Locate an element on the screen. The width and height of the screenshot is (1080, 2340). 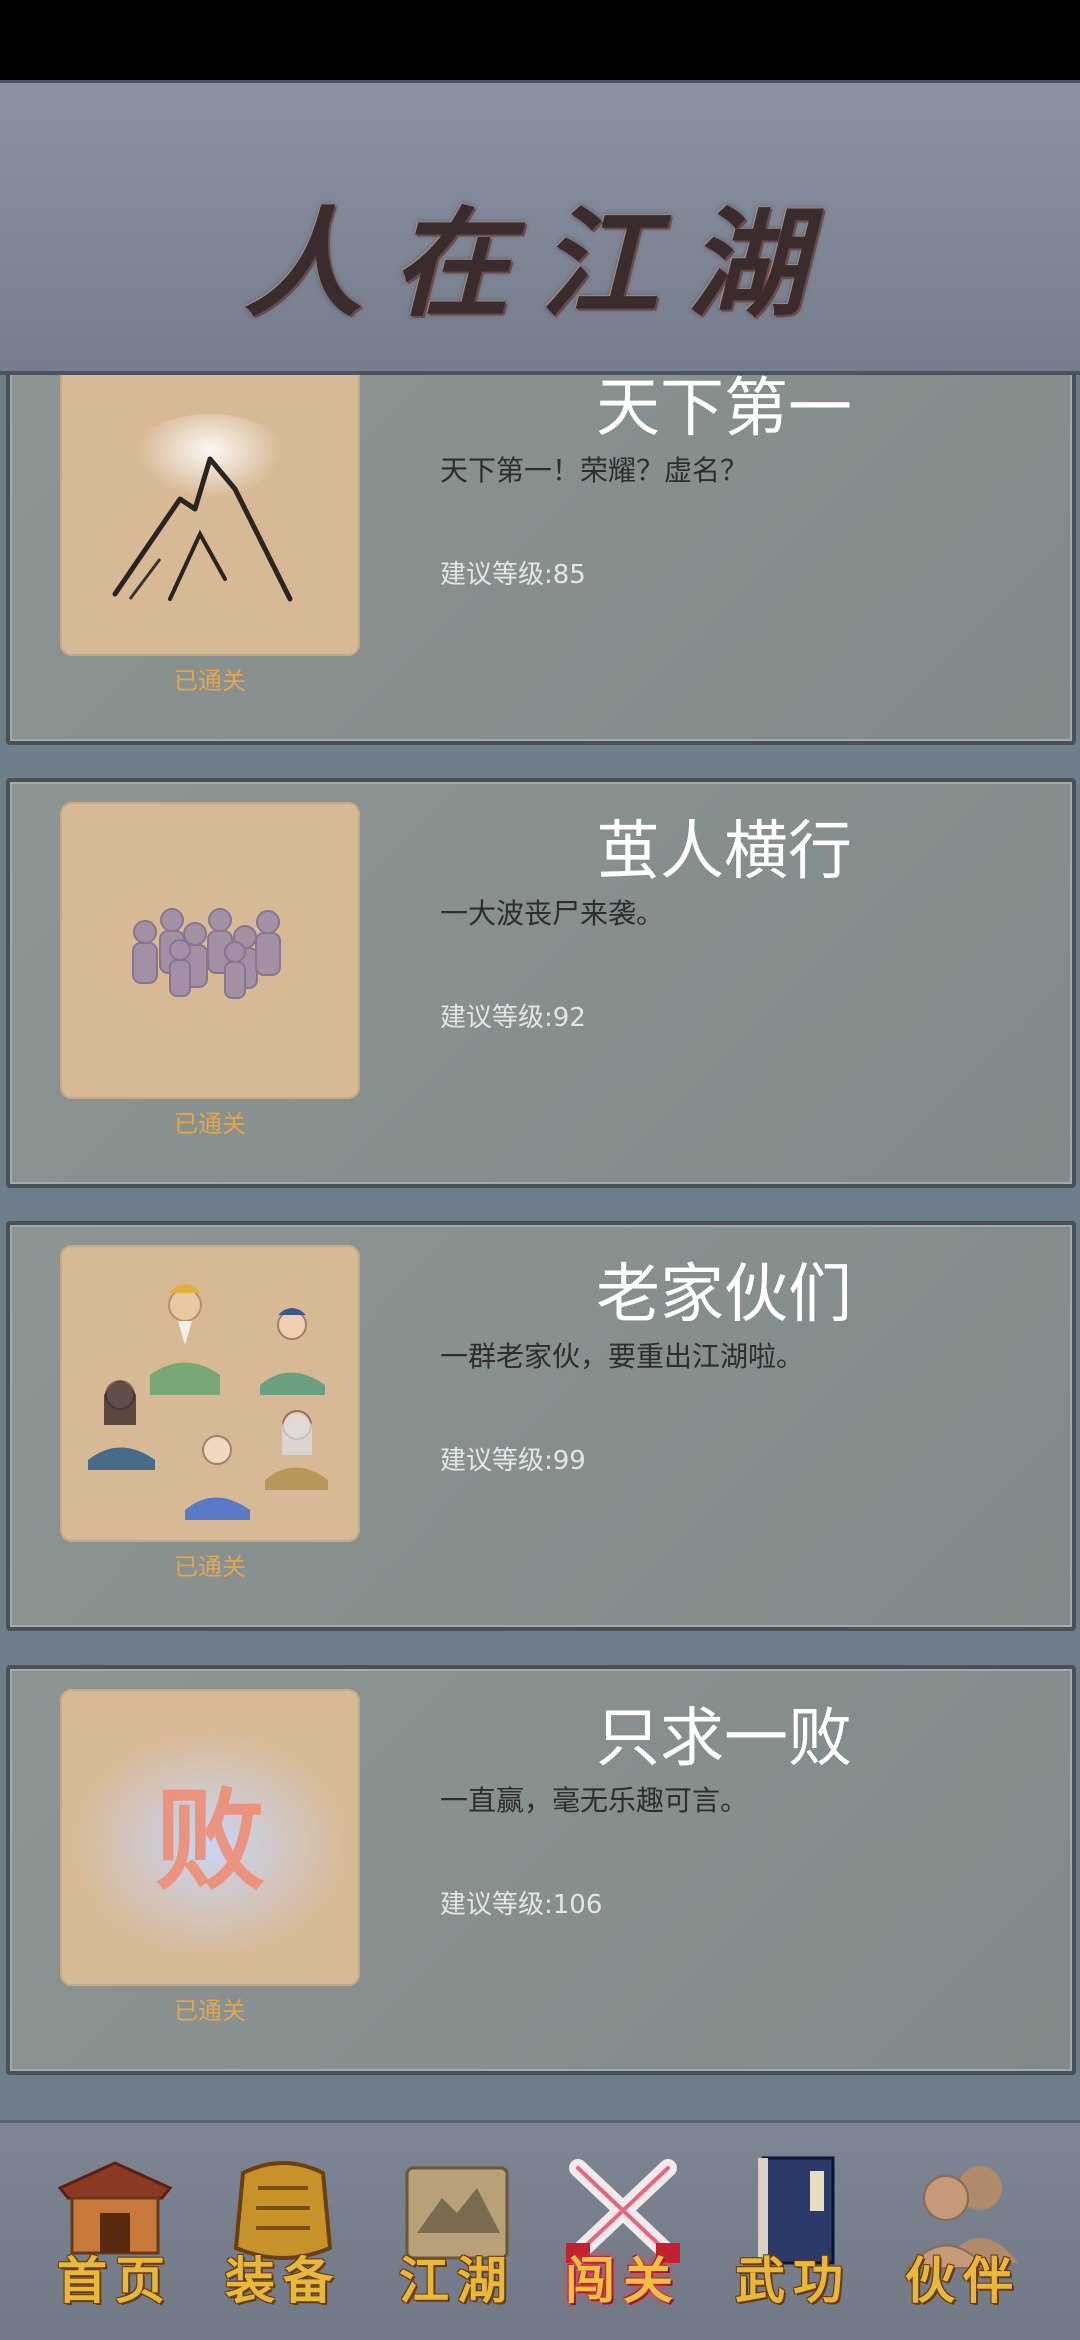
level-title: 天下第一 is located at coordinates (724, 410).